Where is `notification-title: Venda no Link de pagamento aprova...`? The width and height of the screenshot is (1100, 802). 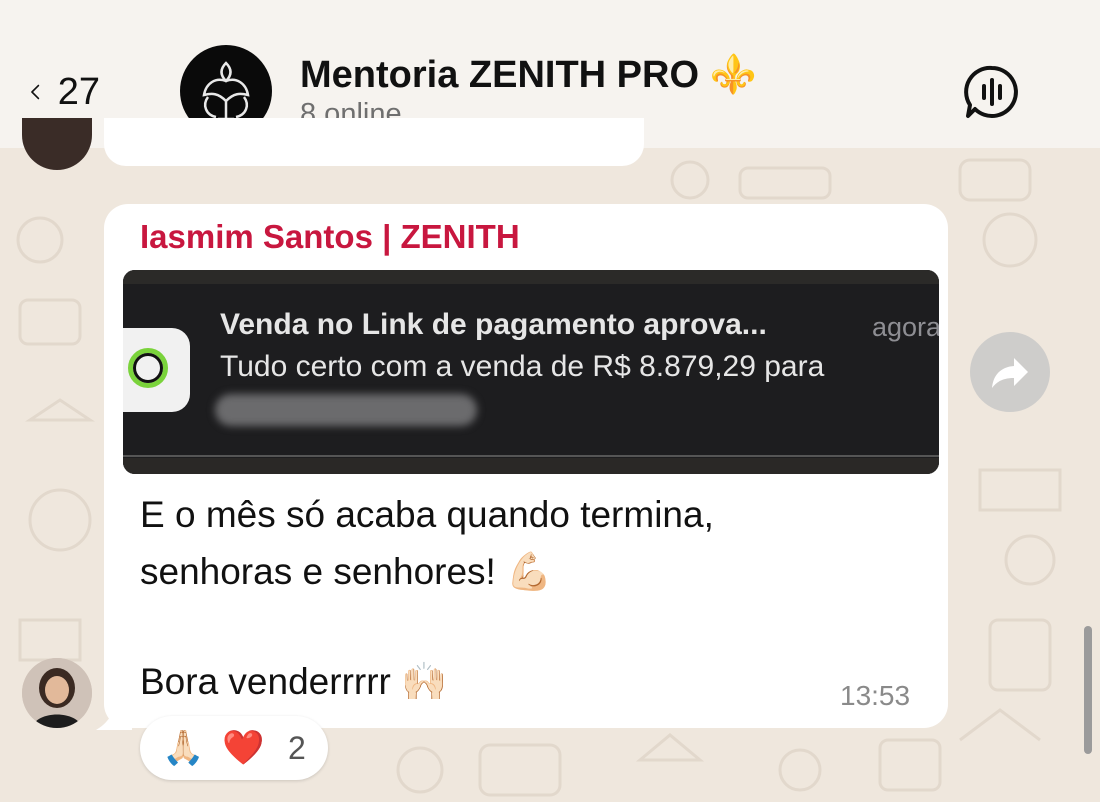 notification-title: Venda no Link de pagamento aprova... is located at coordinates (493, 324).